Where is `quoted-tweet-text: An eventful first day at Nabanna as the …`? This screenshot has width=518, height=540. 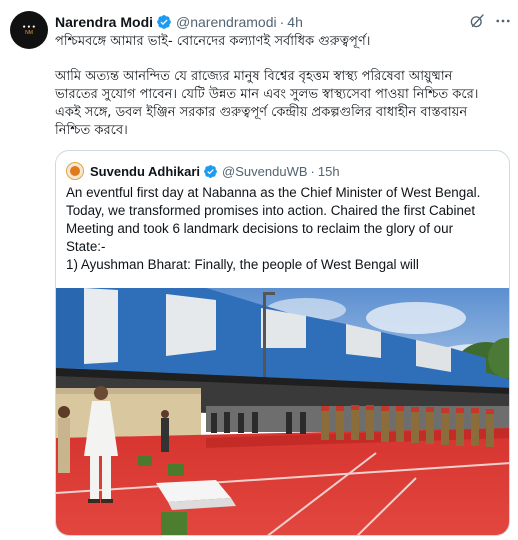
quoted-tweet-text: An eventful first day at Nabanna as the … is located at coordinates (286, 229).